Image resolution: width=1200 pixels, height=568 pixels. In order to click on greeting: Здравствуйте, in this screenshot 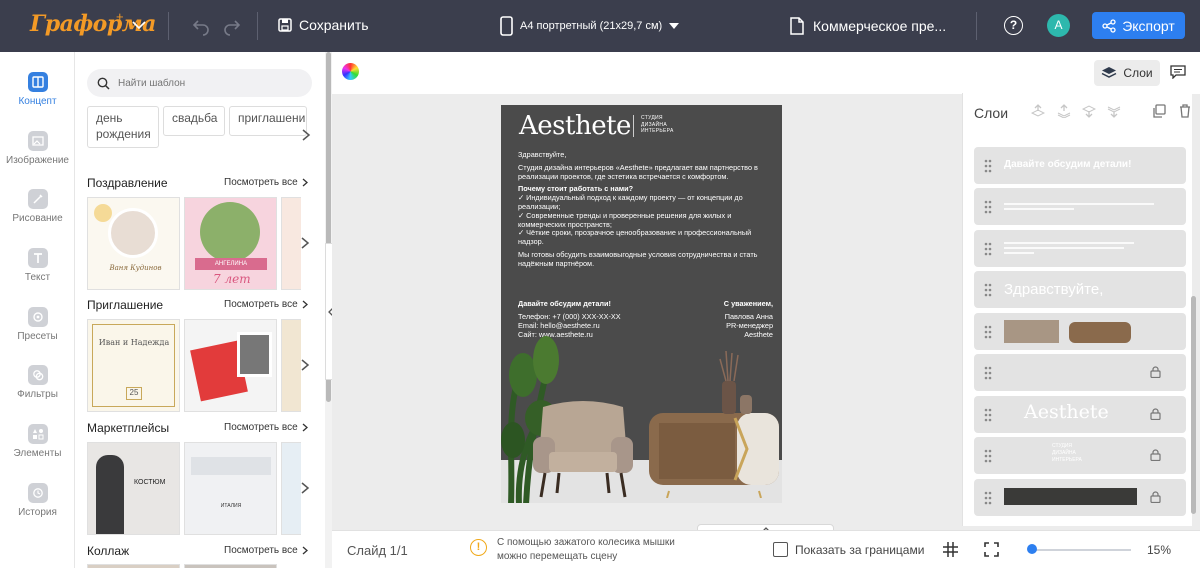, I will do `click(542, 154)`.